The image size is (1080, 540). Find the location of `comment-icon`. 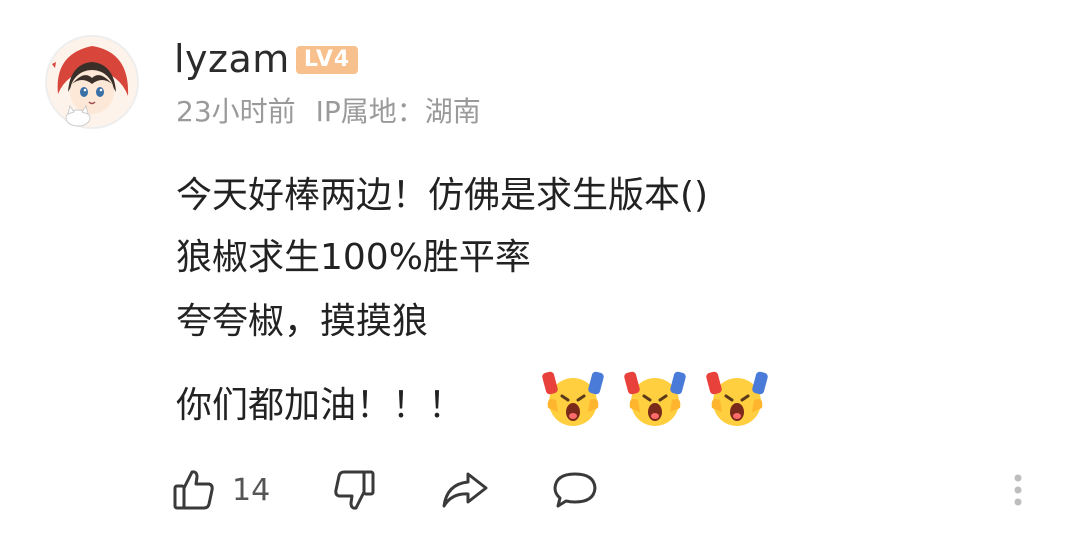

comment-icon is located at coordinates (575, 490).